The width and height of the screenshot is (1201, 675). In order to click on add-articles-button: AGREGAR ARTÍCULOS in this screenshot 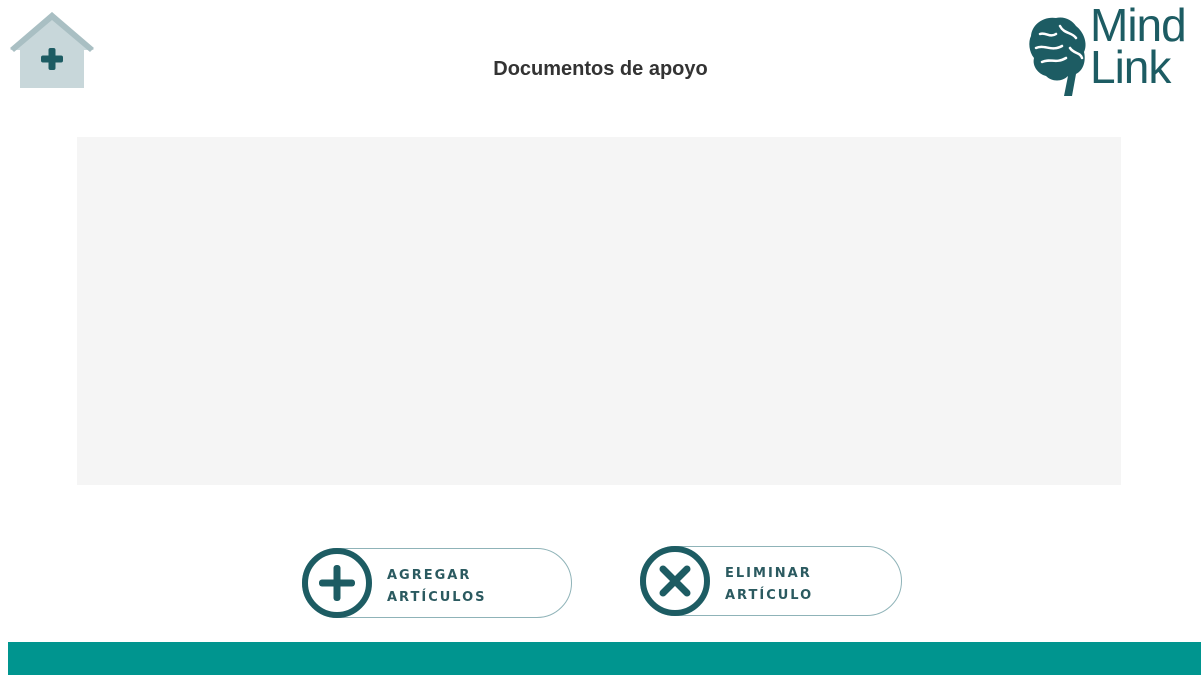, I will do `click(437, 583)`.